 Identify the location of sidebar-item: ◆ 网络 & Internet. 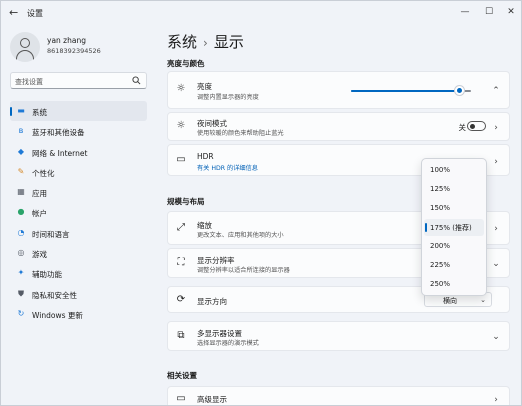
(78, 152).